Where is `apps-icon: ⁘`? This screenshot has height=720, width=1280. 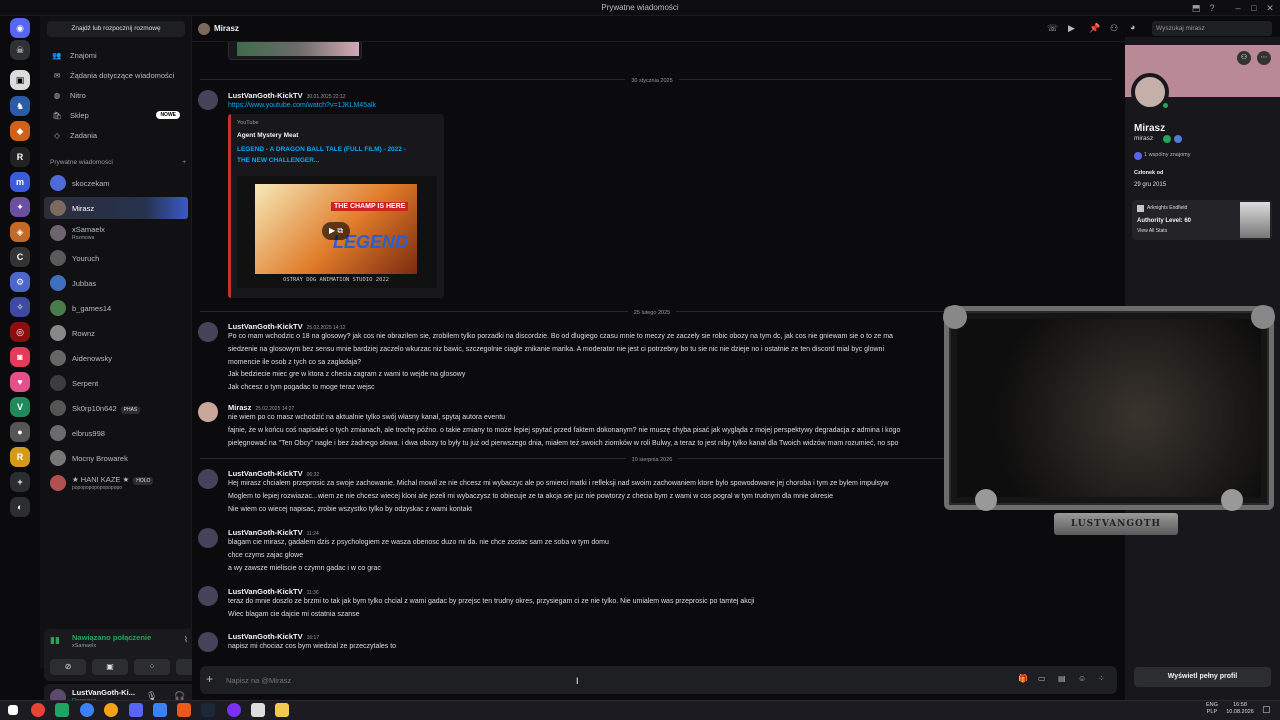
apps-icon: ⁘ is located at coordinates (1101, 678).